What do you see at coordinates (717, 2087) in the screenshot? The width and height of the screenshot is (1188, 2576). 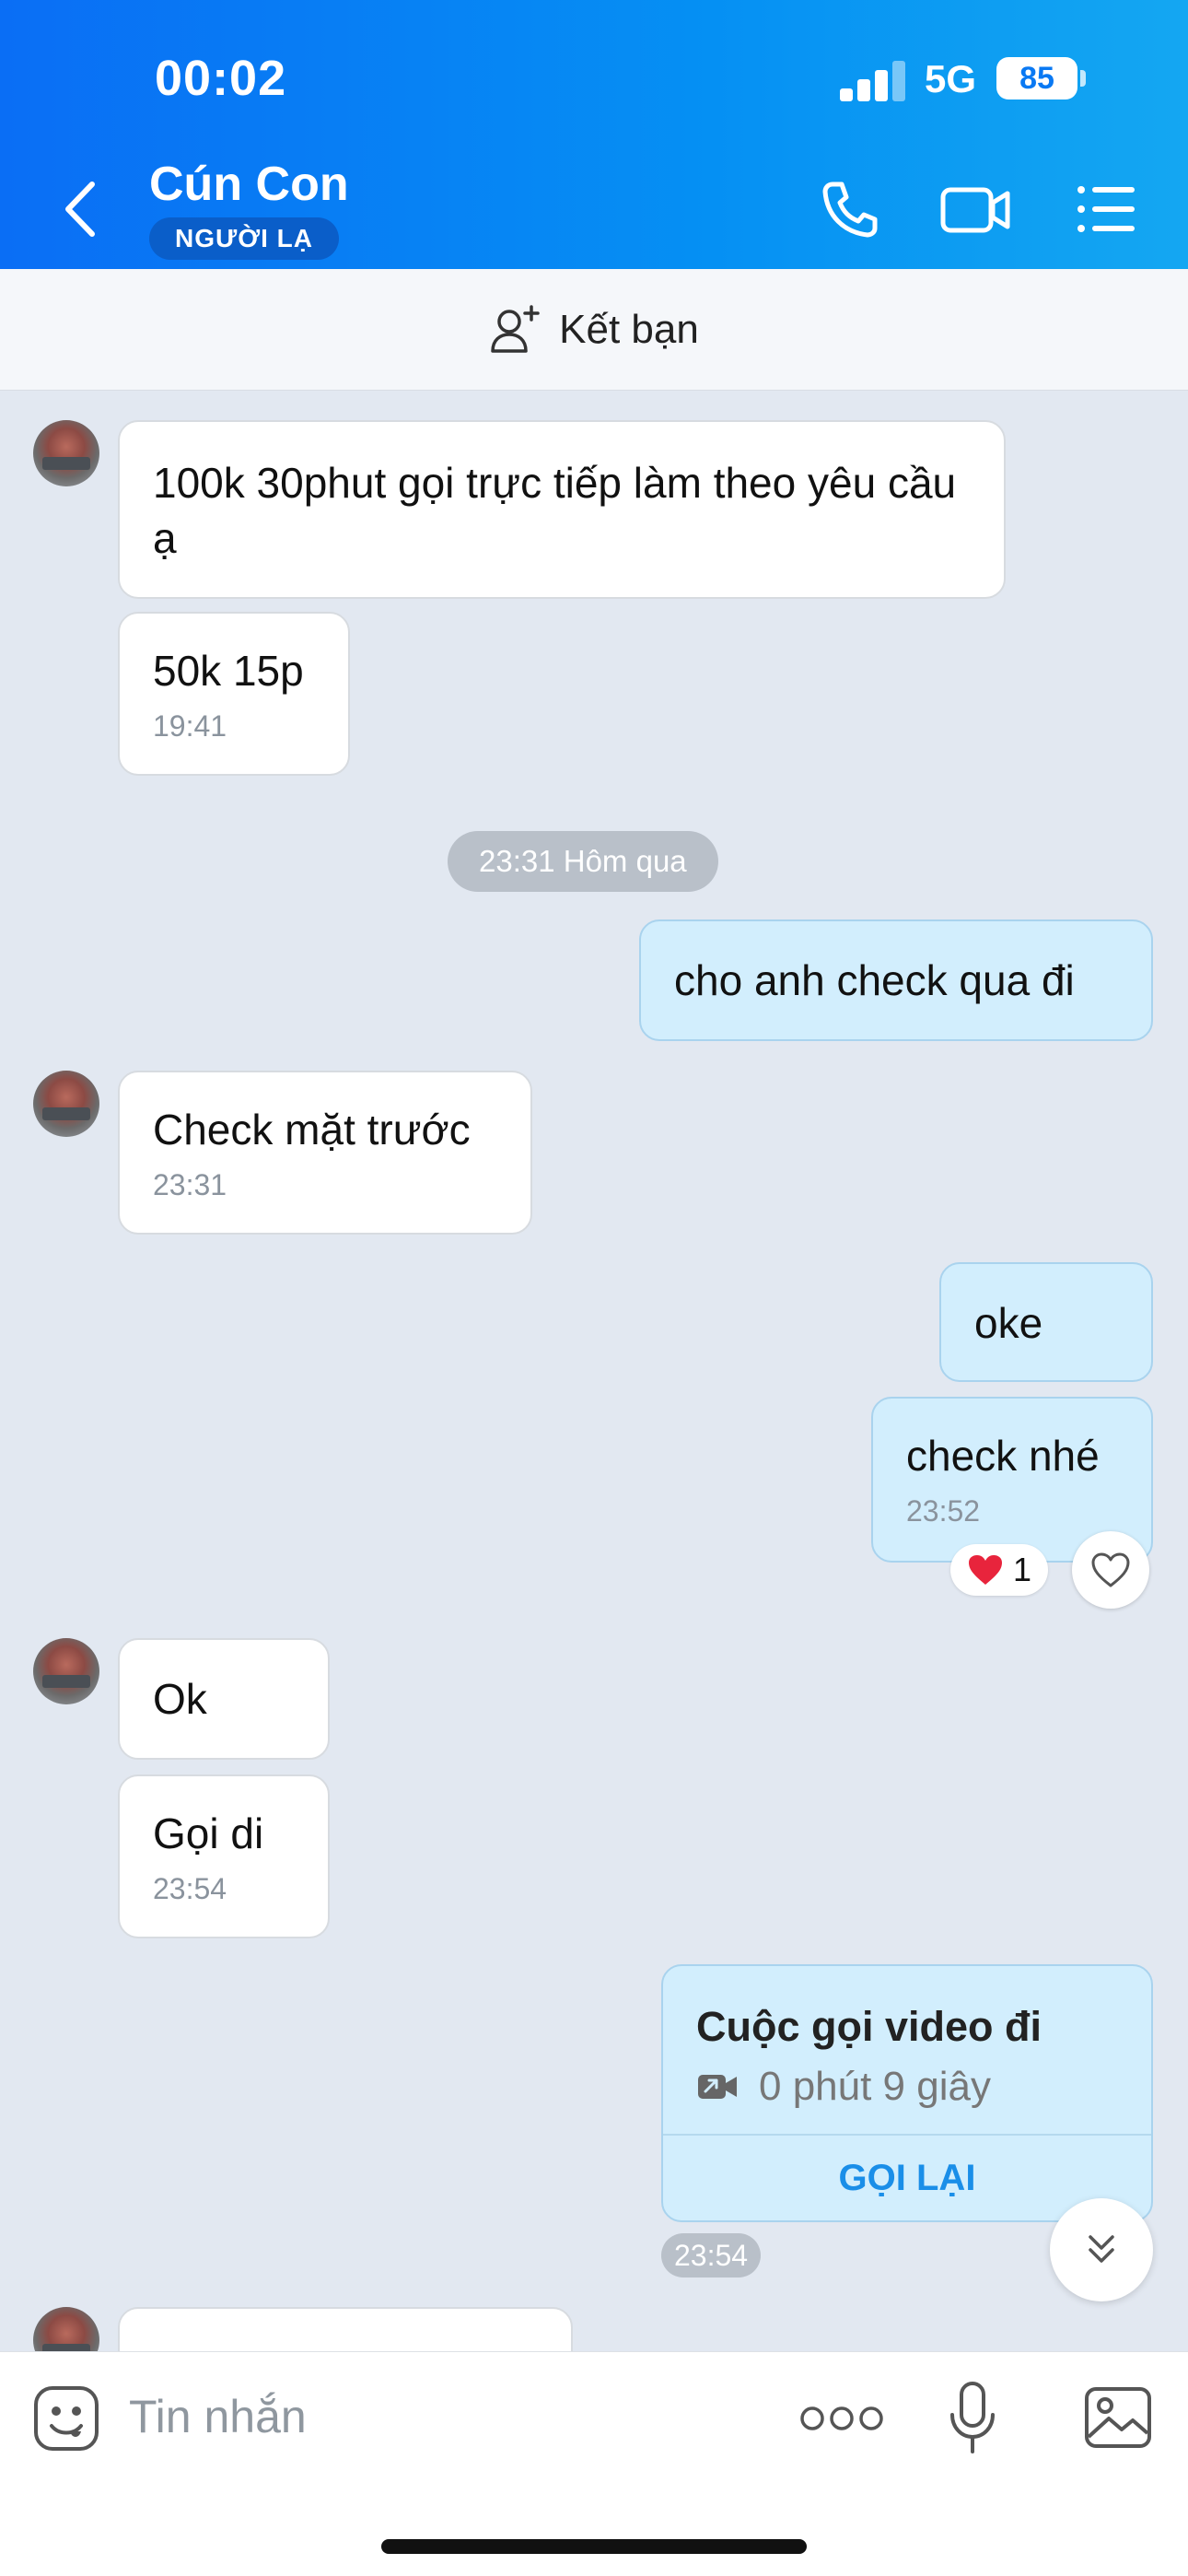 I see `video-call-icon` at bounding box center [717, 2087].